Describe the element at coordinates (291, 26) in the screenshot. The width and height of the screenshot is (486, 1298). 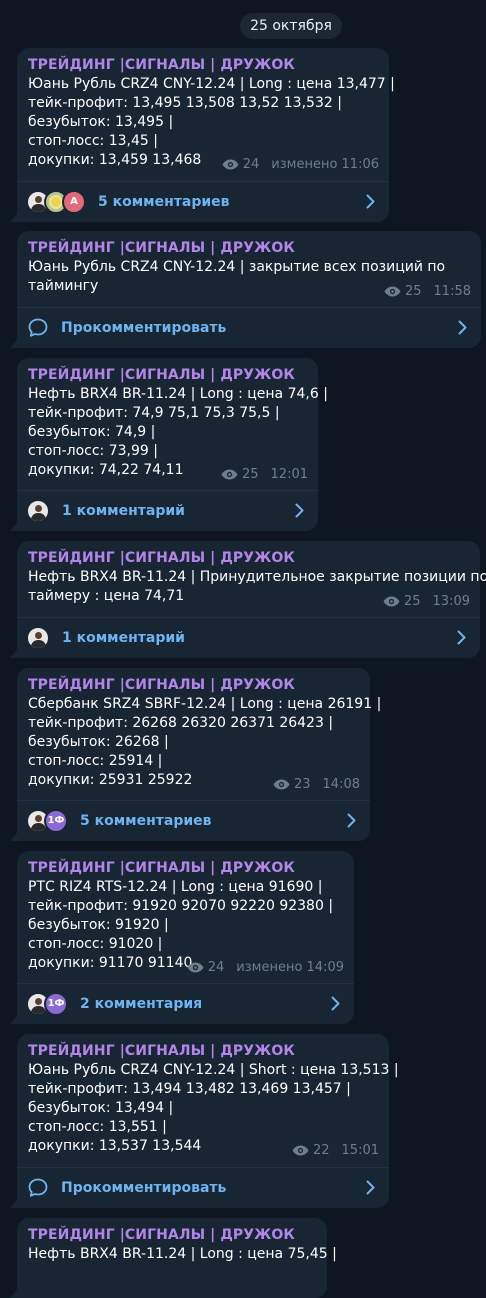
I see `date-chip: 25 октября` at that location.